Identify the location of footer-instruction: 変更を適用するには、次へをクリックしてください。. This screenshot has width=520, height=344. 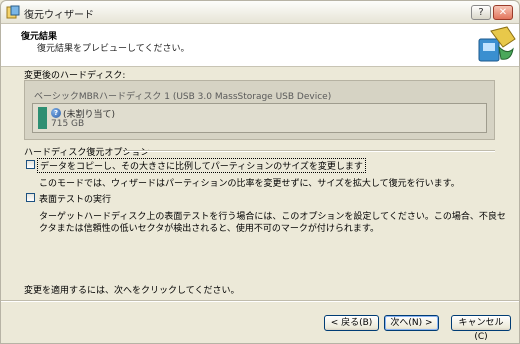
(132, 291).